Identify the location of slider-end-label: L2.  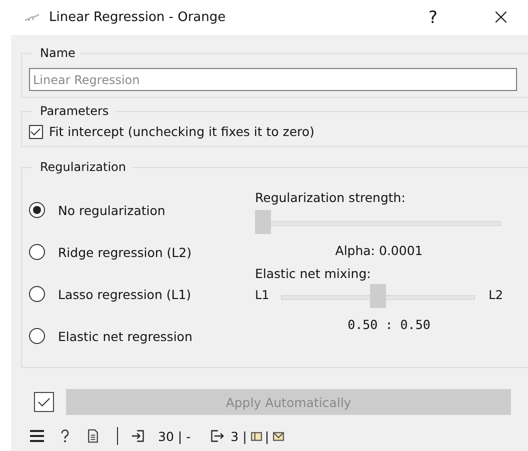
(495, 295).